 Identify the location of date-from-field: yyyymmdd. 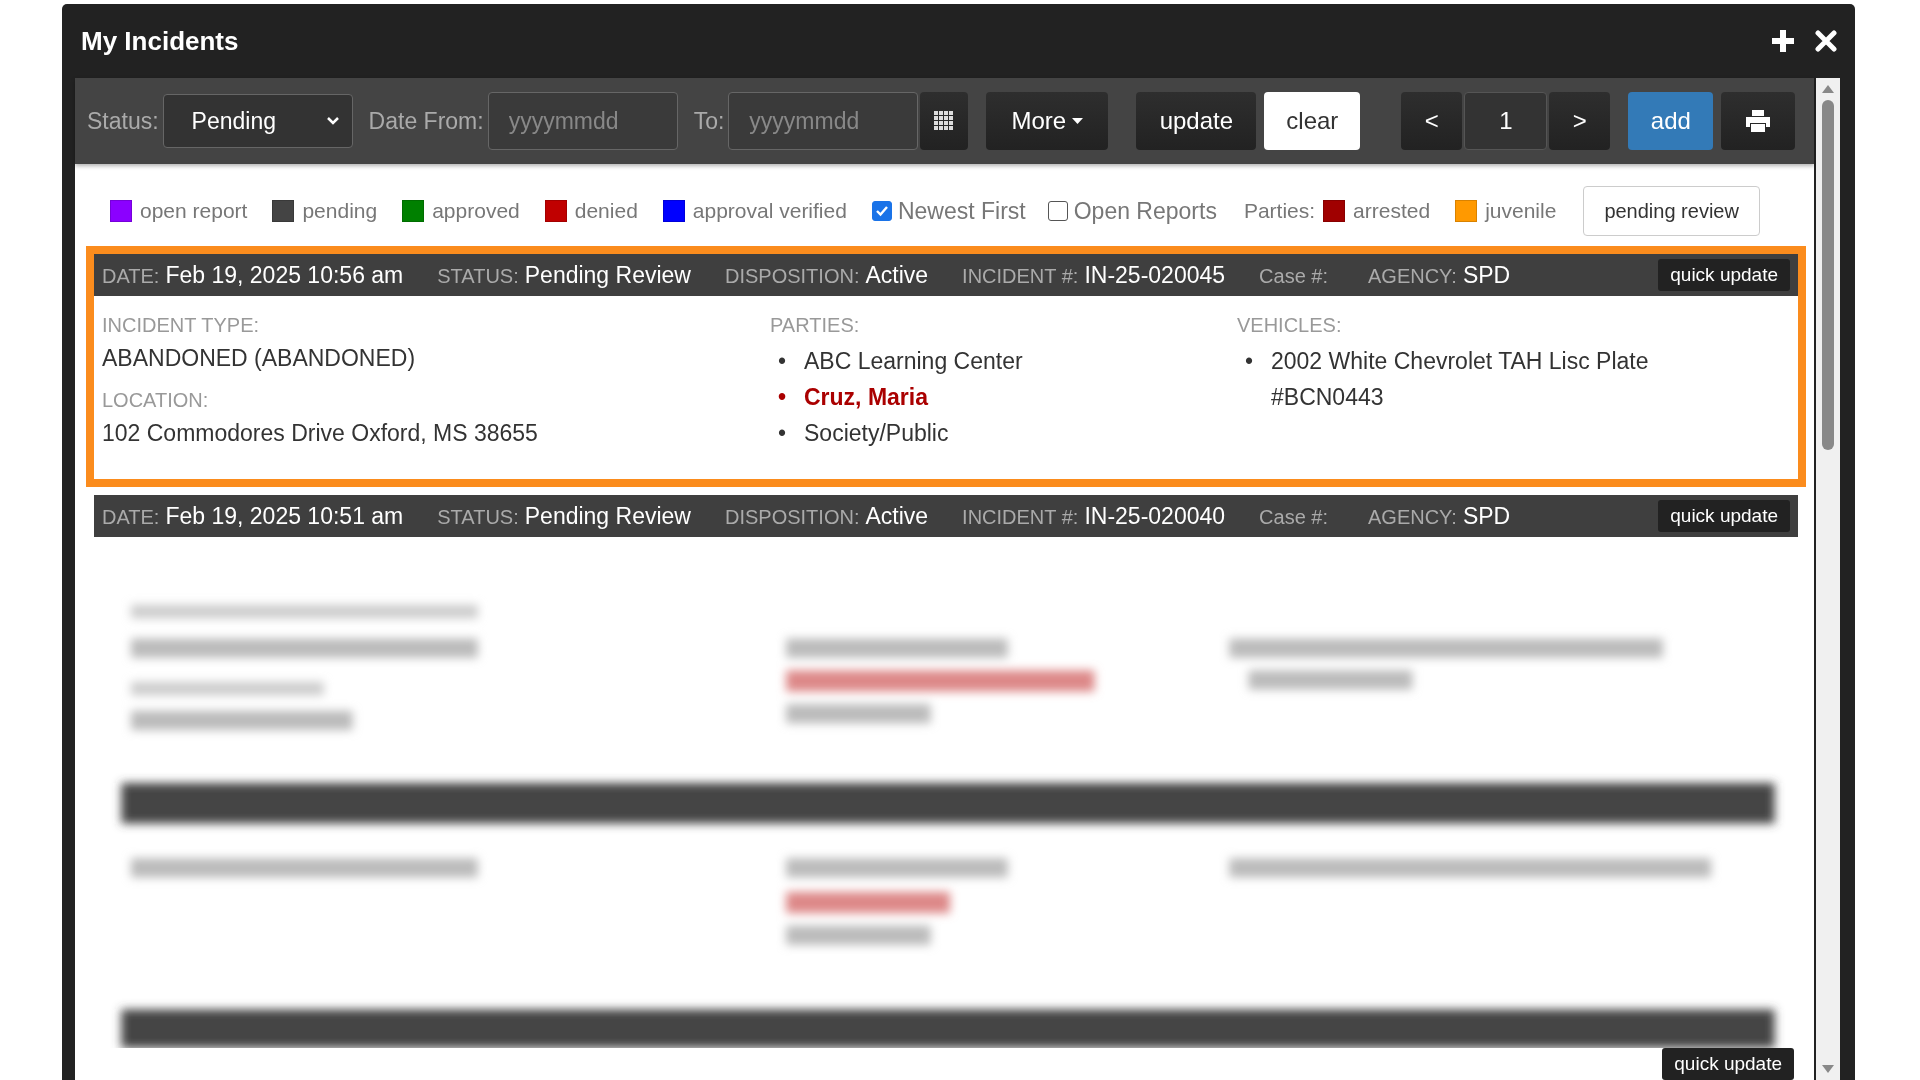
(582, 121).